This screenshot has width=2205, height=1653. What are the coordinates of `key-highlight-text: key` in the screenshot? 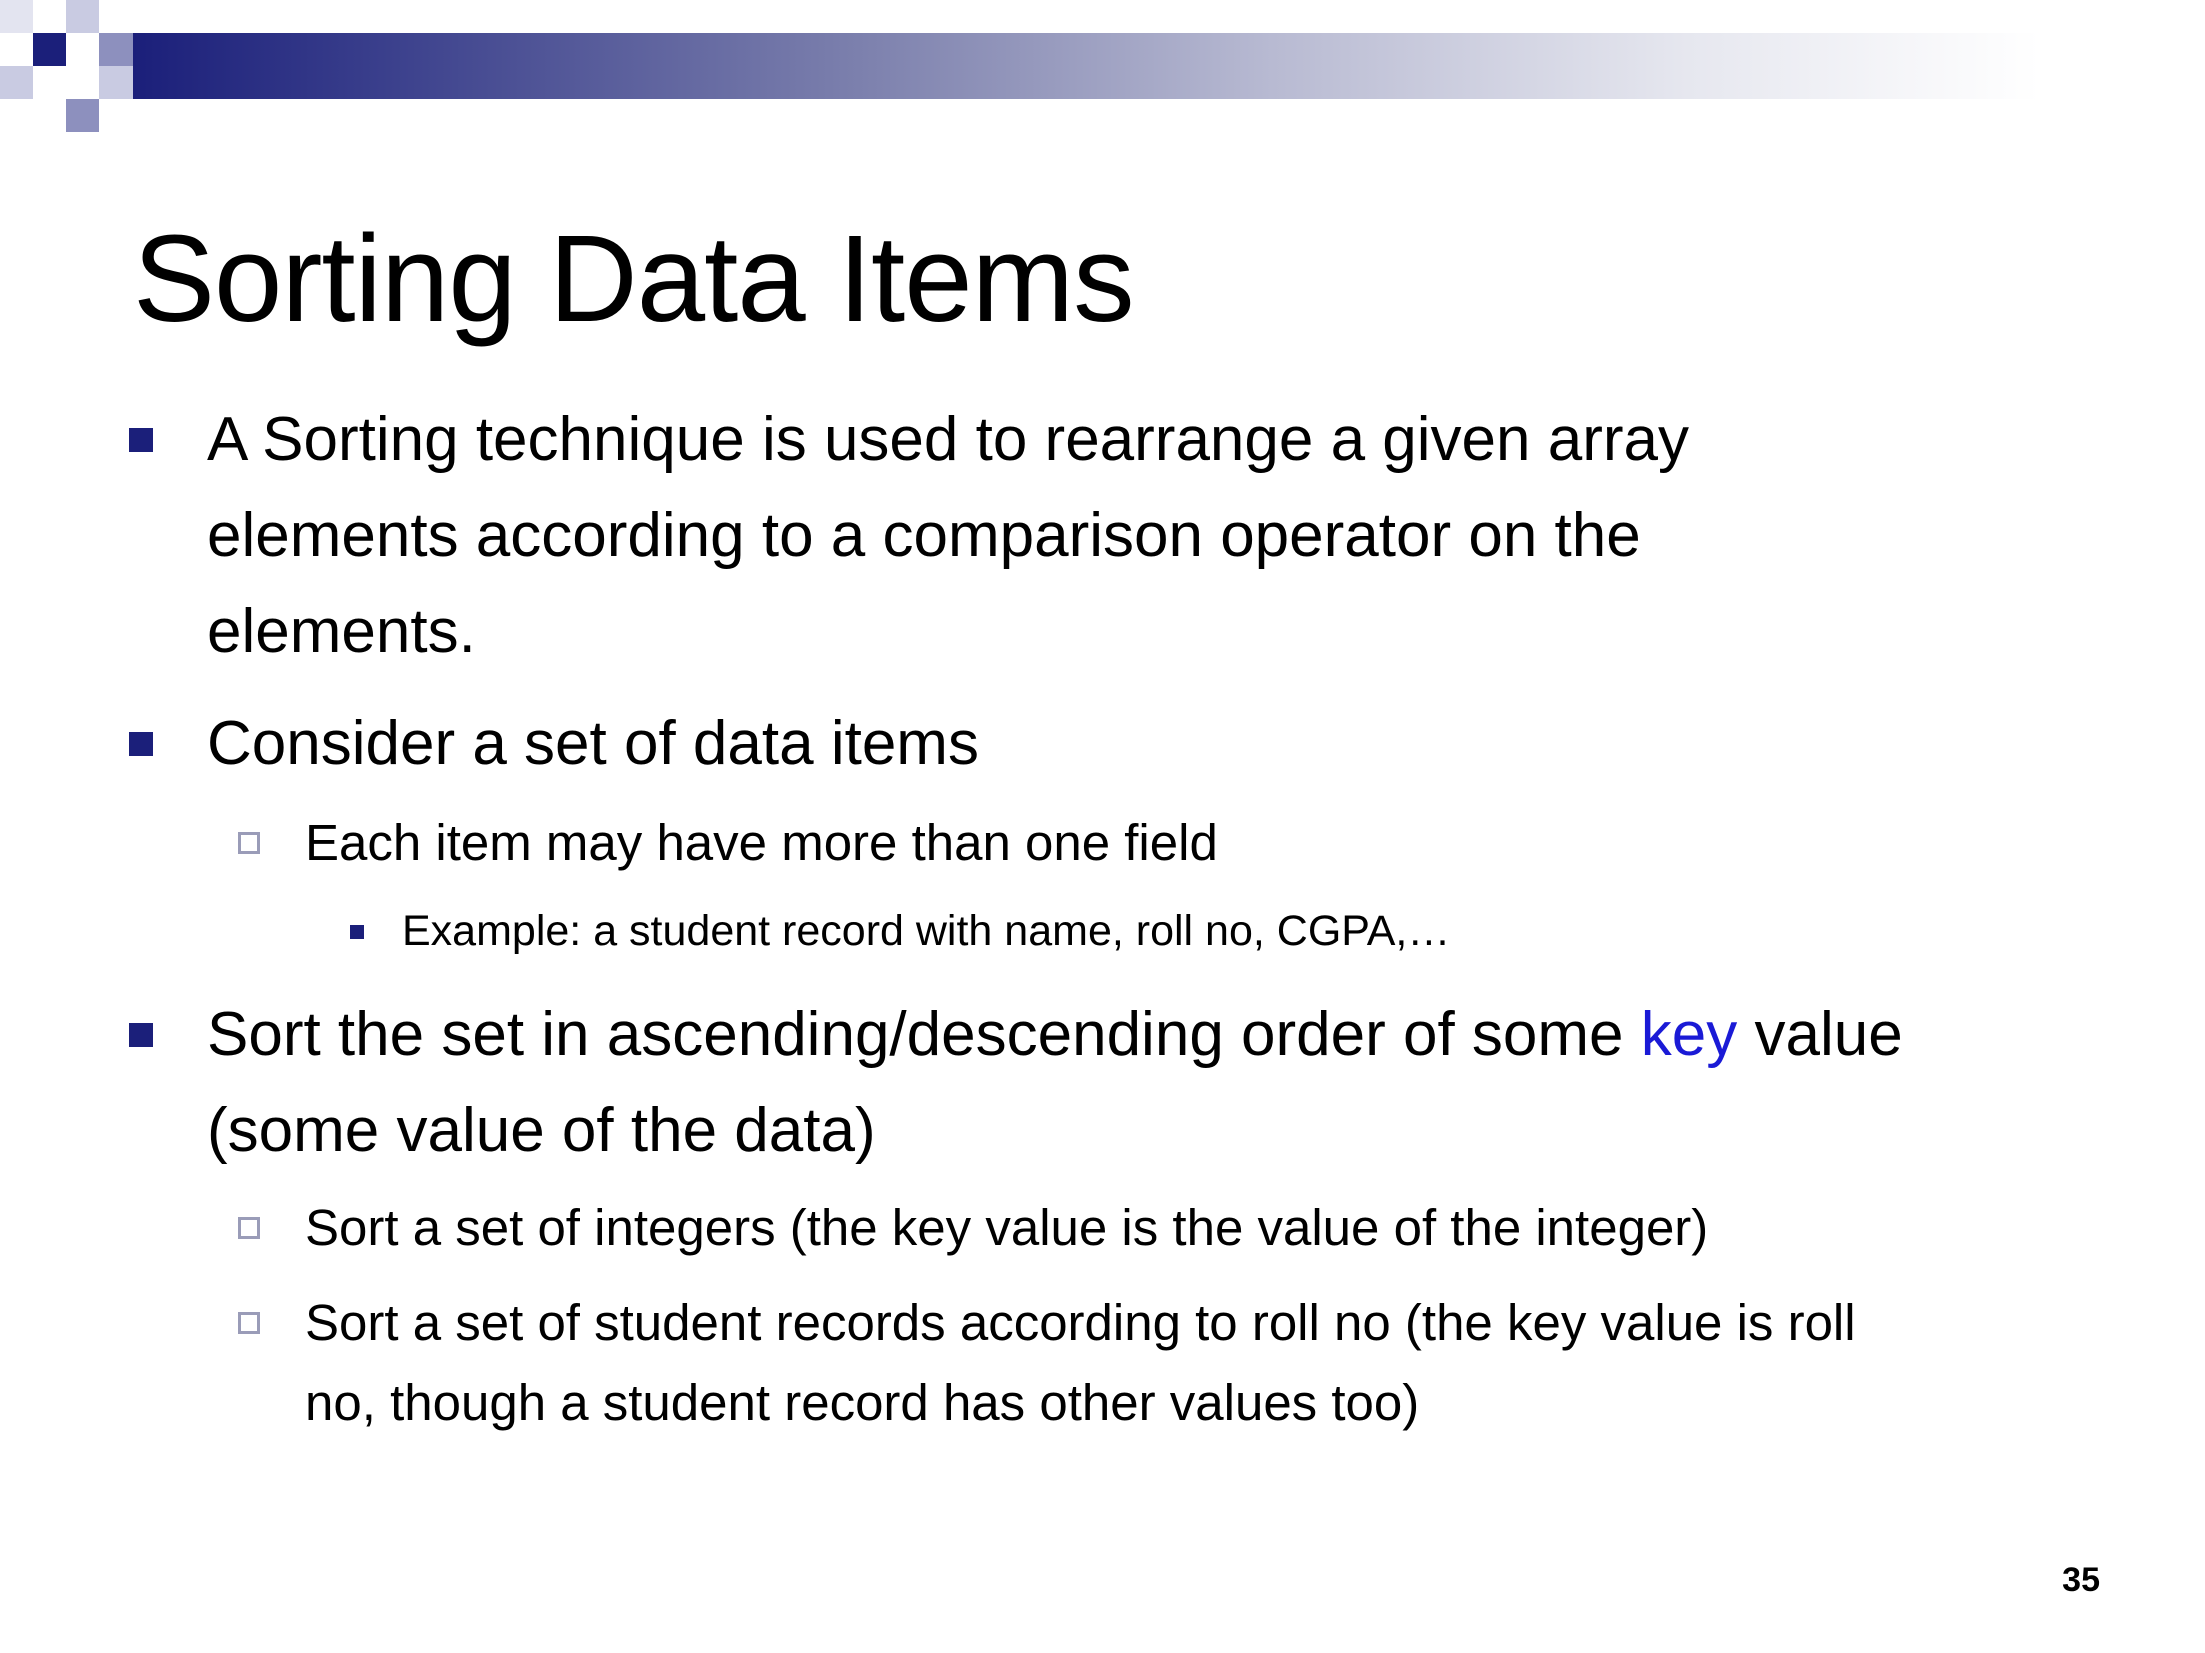 It's located at (1689, 1034).